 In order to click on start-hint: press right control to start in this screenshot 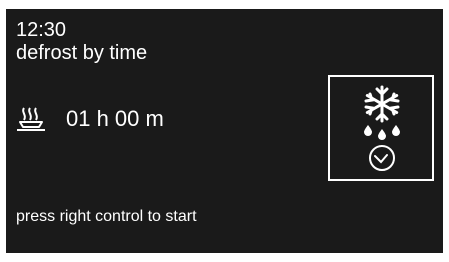, I will do `click(106, 216)`.